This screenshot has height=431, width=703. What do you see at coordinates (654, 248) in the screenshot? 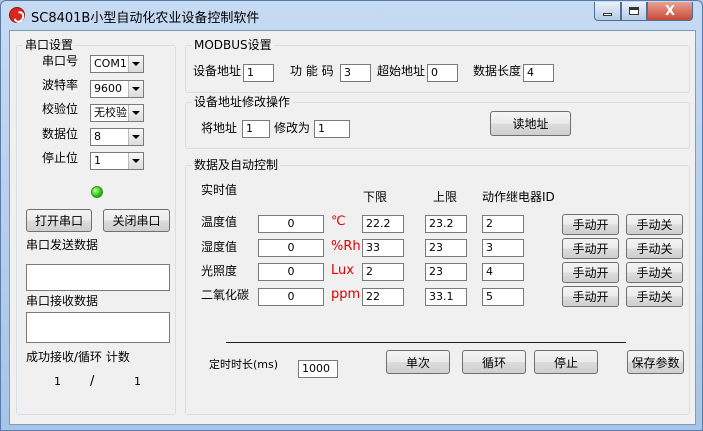
I see `humidity-off-button: 手动关` at bounding box center [654, 248].